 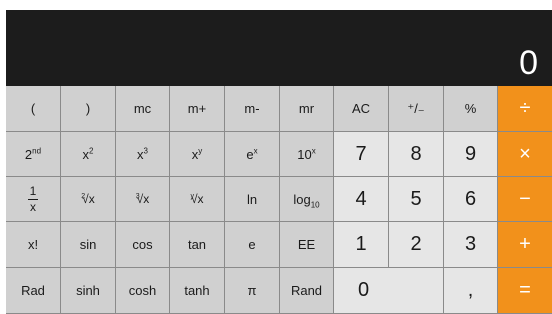 What do you see at coordinates (307, 109) in the screenshot?
I see `mr-key: mr` at bounding box center [307, 109].